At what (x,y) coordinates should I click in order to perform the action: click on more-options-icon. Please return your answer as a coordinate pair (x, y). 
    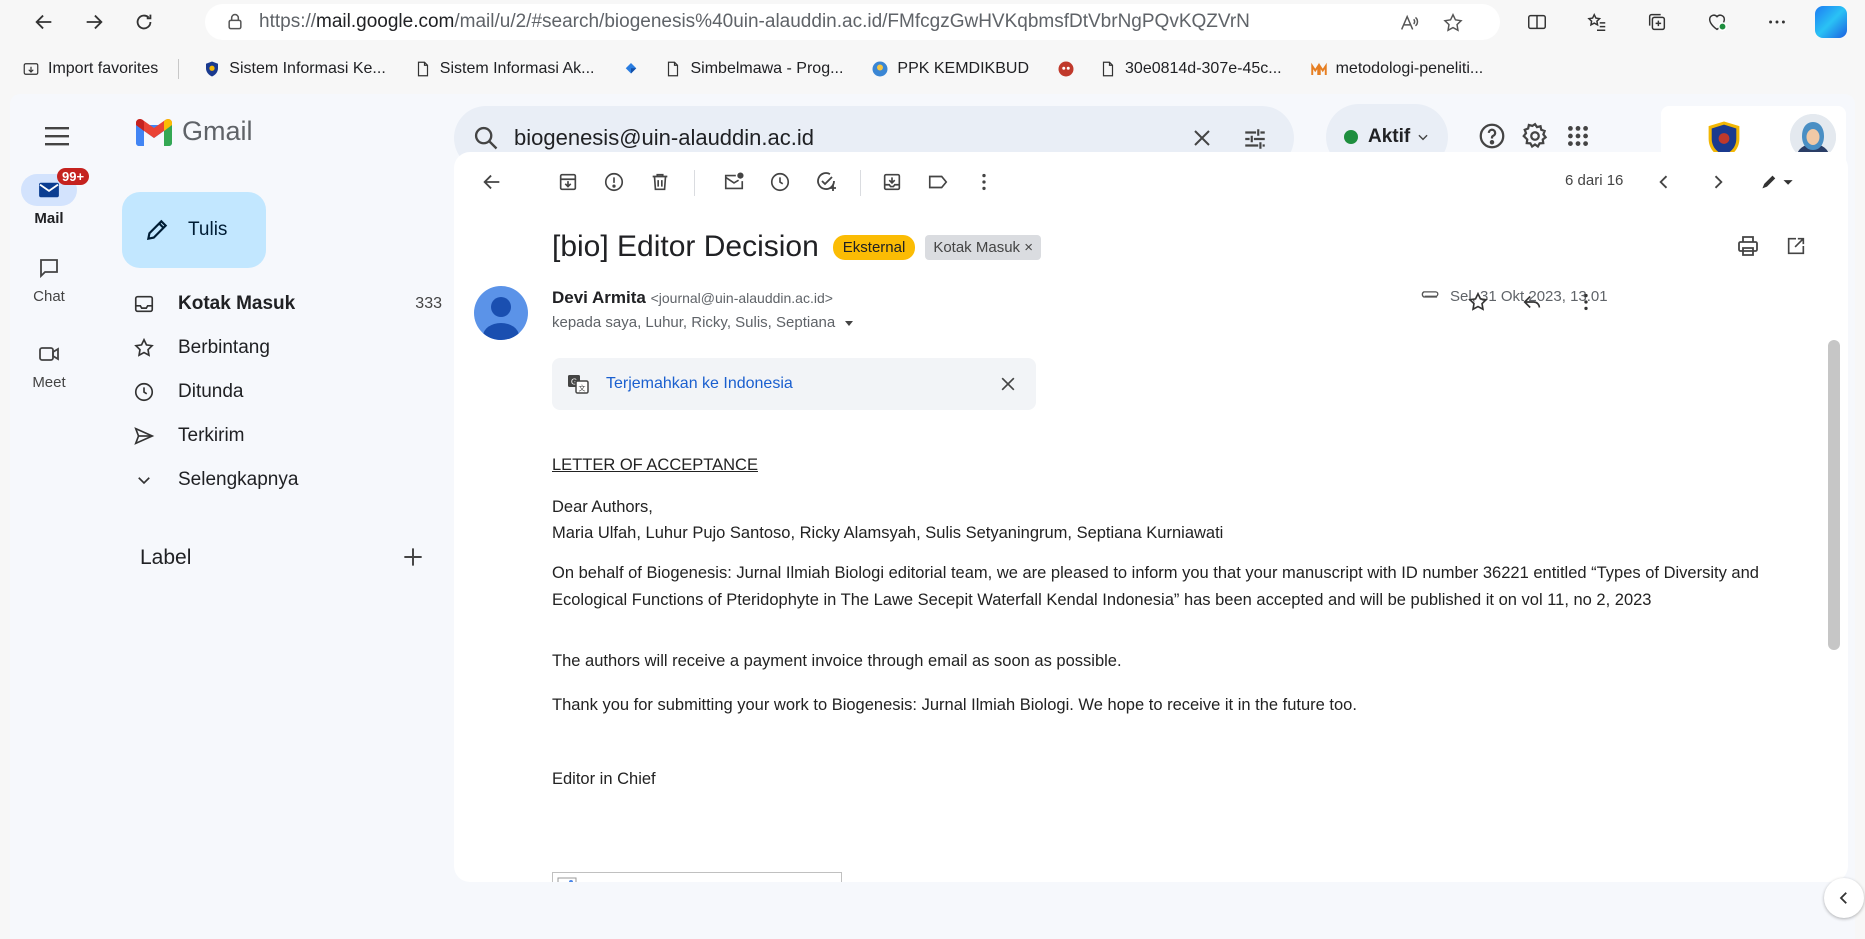
    Looking at the image, I should click on (1777, 22).